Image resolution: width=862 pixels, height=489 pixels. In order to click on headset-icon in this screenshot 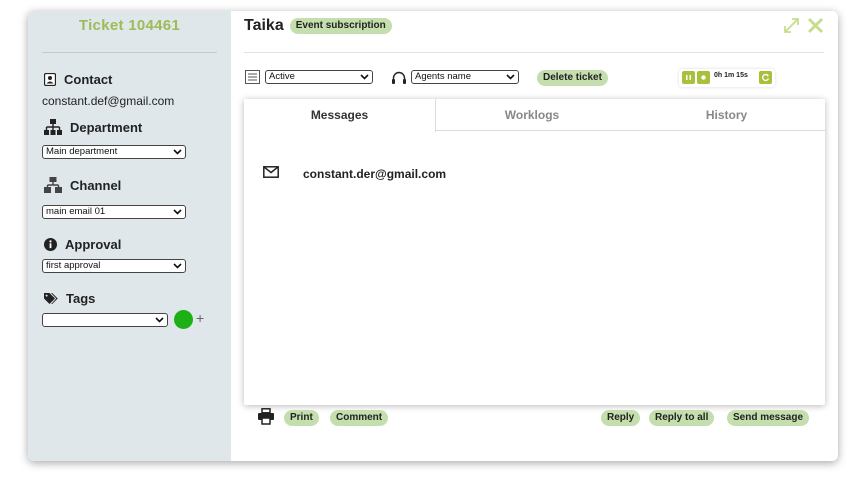, I will do `click(399, 80)`.